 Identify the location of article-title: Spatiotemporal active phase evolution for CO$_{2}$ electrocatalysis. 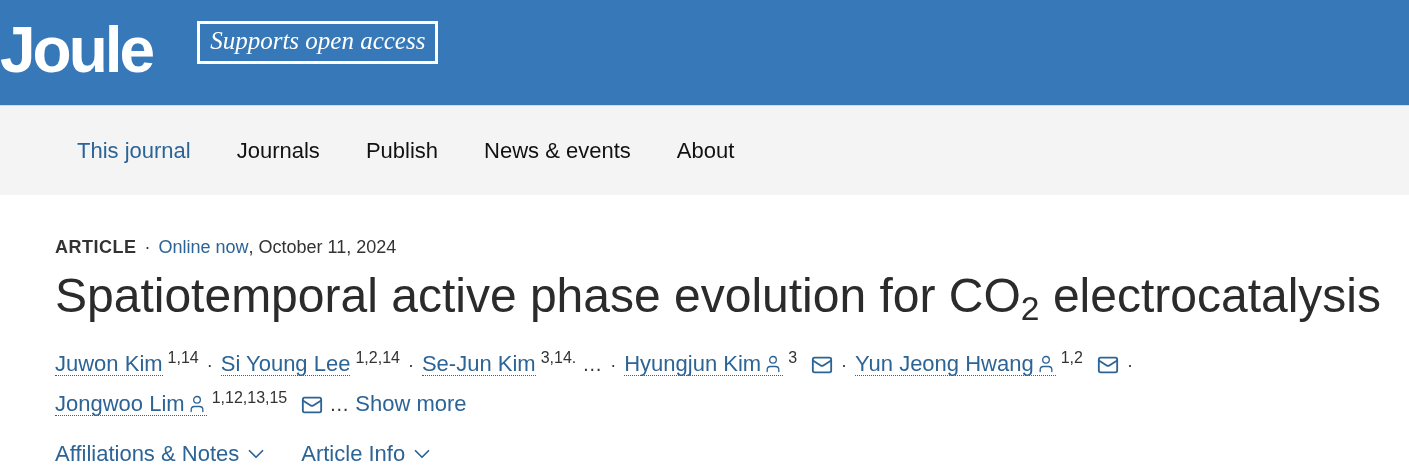
(718, 299).